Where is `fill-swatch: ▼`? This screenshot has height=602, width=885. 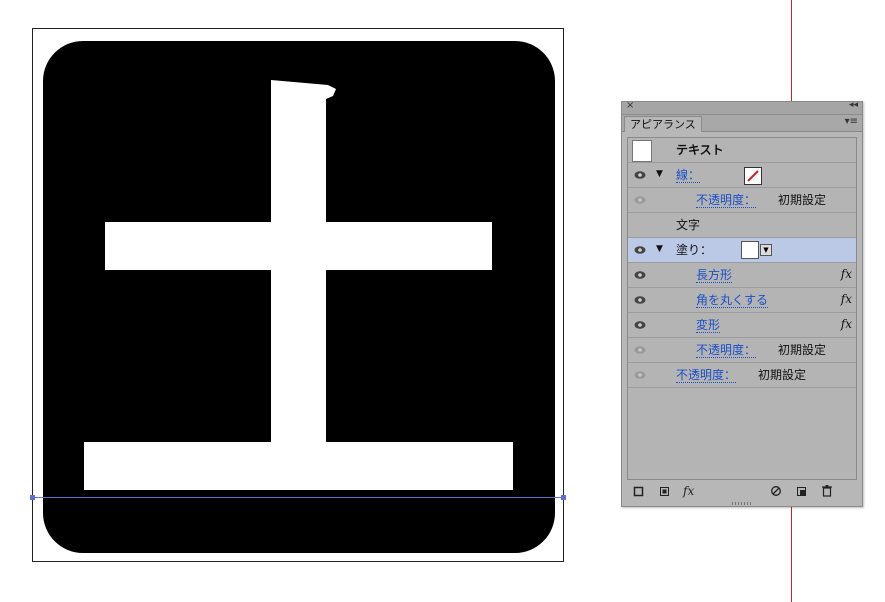 fill-swatch: ▼ is located at coordinates (758, 250).